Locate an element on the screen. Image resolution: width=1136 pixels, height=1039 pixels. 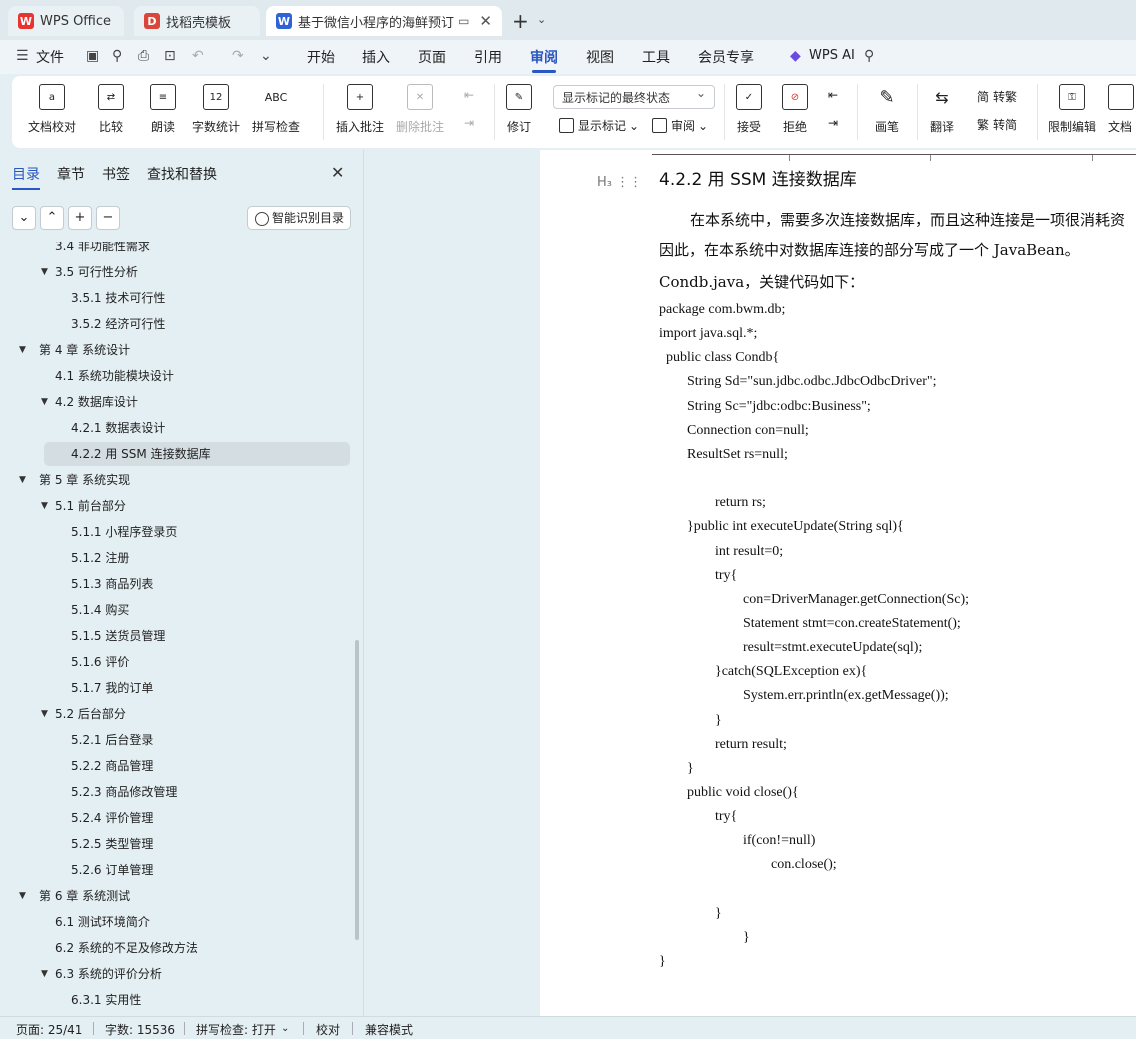
tab-docer-templates: D 找稻壳模板 is located at coordinates (197, 21).